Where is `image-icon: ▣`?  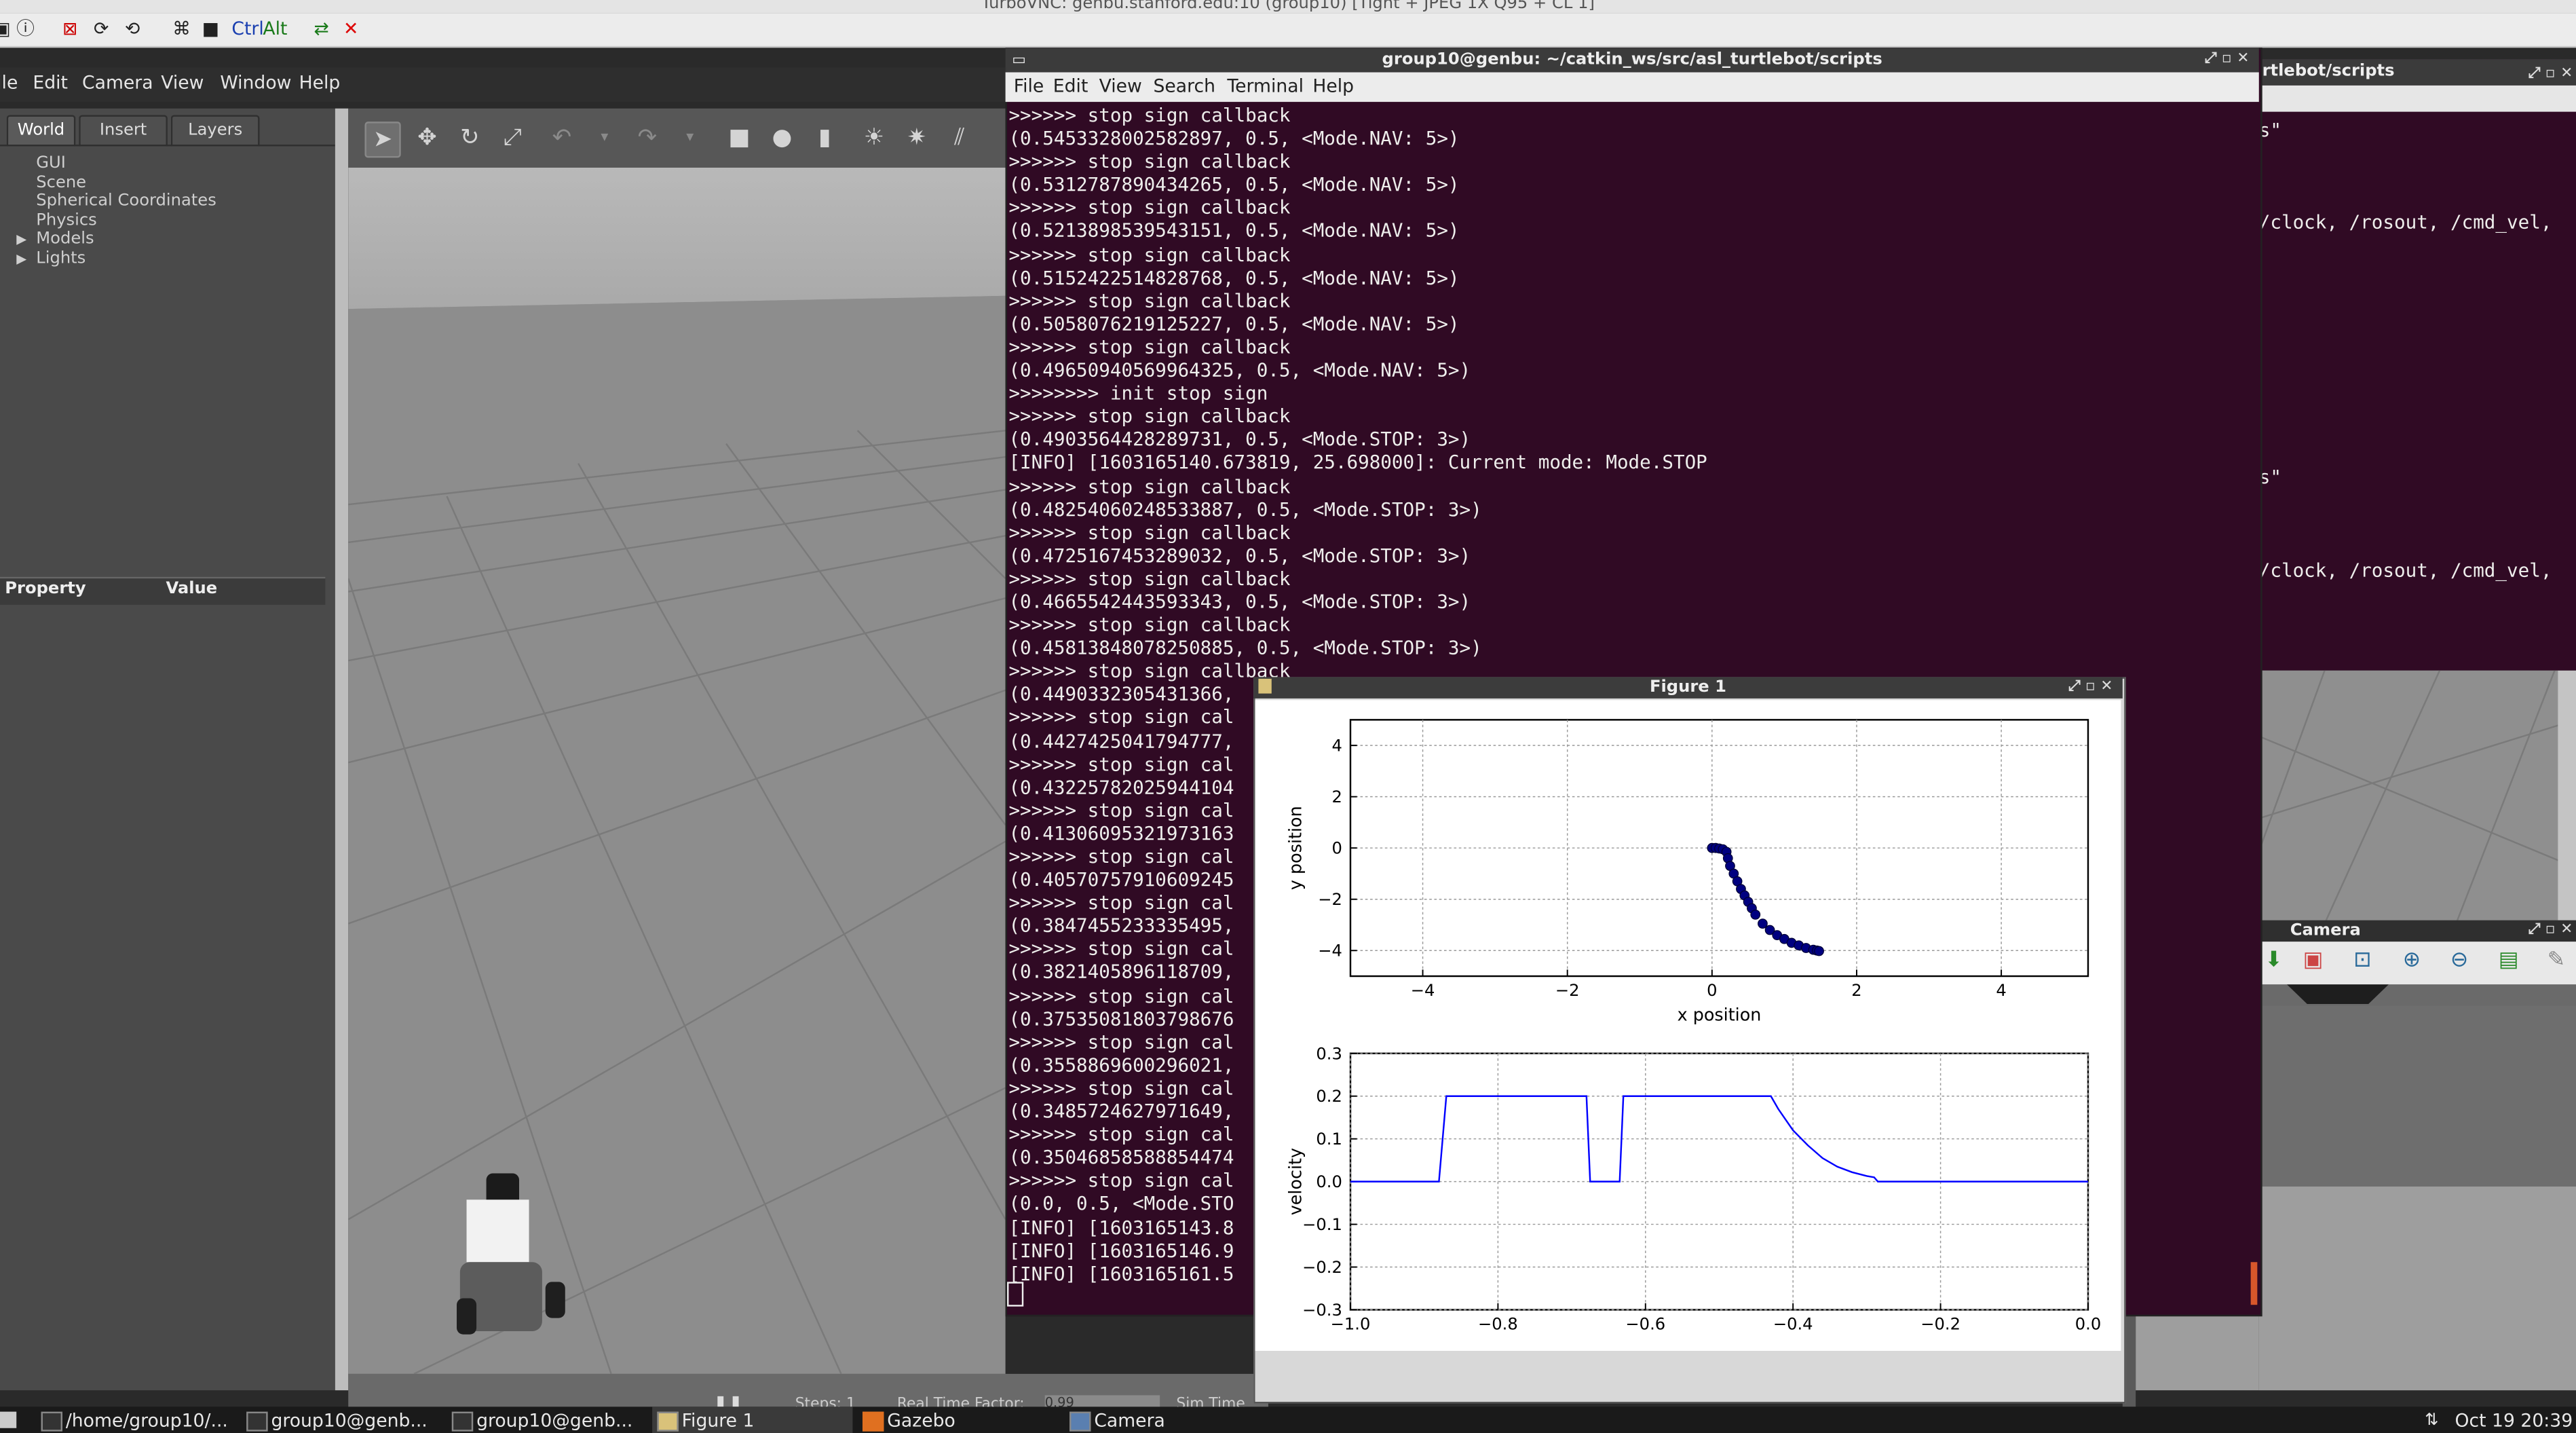
image-icon: ▣ is located at coordinates (2313, 961).